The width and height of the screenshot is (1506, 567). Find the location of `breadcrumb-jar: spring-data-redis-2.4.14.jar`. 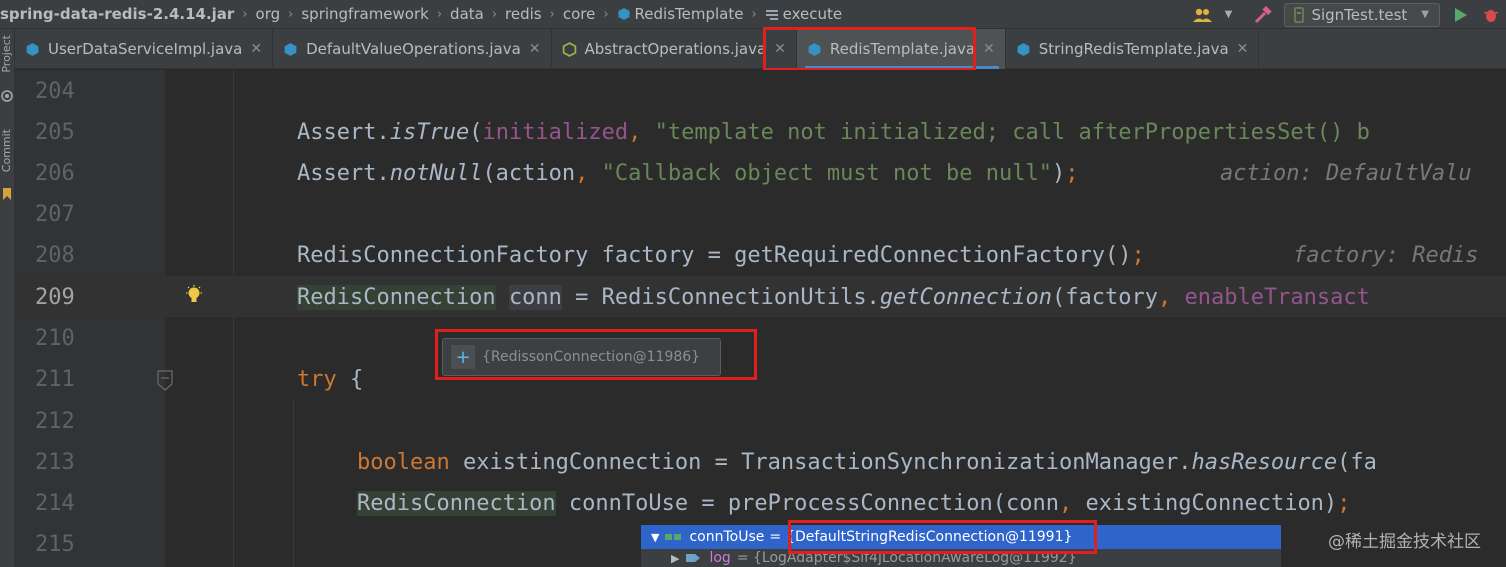

breadcrumb-jar: spring-data-redis-2.4.14.jar is located at coordinates (117, 14).